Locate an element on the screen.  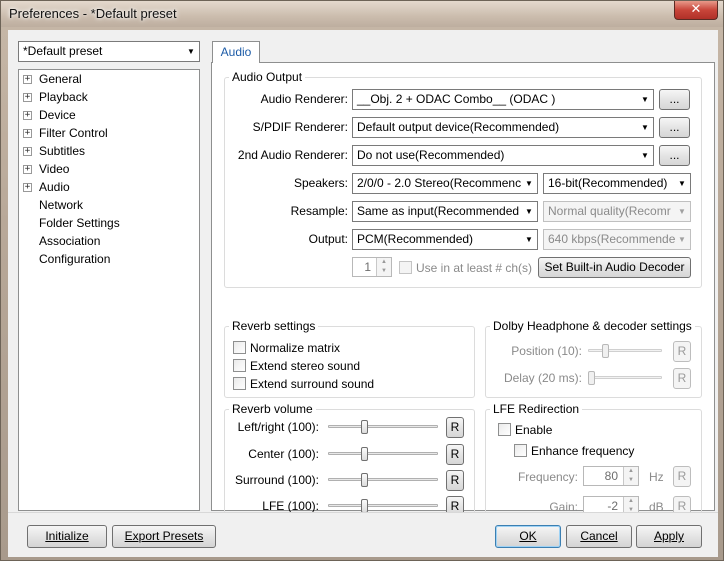
tree-item-network: Network is located at coordinates (53, 205).